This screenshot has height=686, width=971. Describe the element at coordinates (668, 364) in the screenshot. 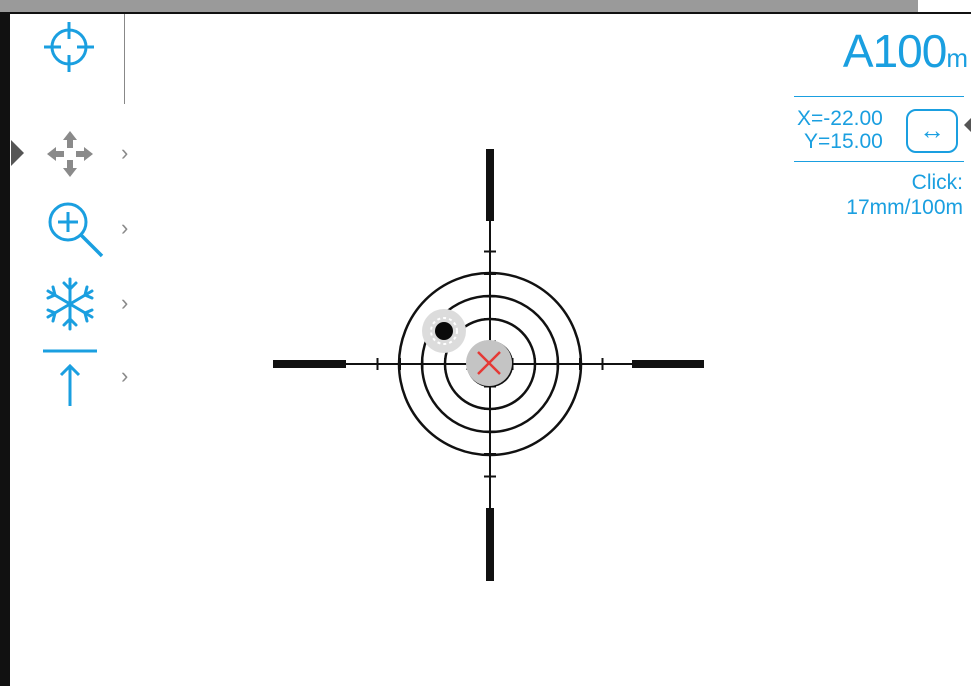

I see `post-right` at that location.